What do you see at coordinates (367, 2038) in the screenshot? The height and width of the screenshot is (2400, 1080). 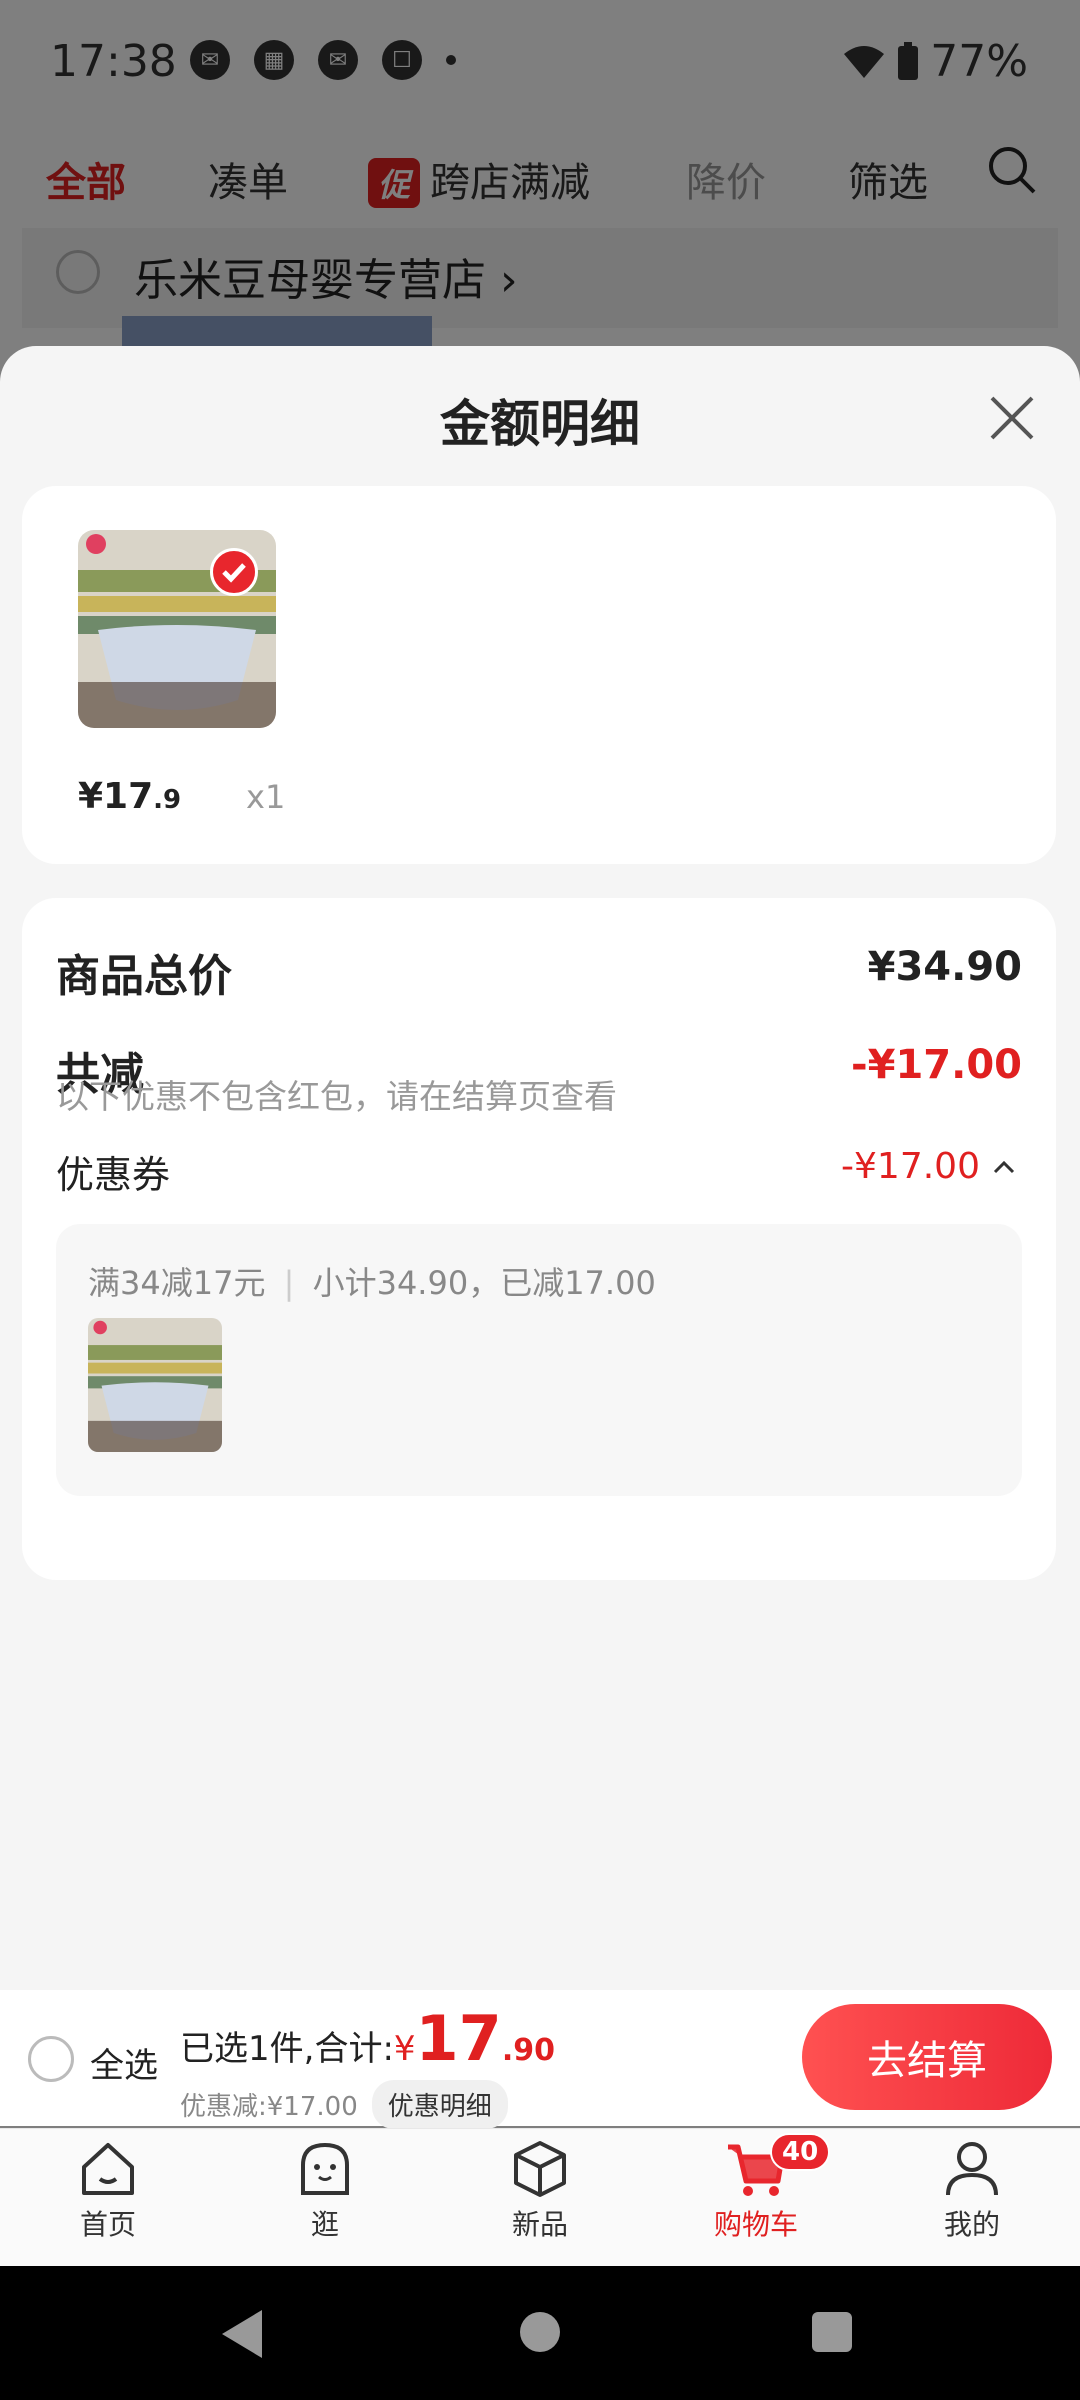 I see `total-summary: 已选1件,合计: ¥17.90` at bounding box center [367, 2038].